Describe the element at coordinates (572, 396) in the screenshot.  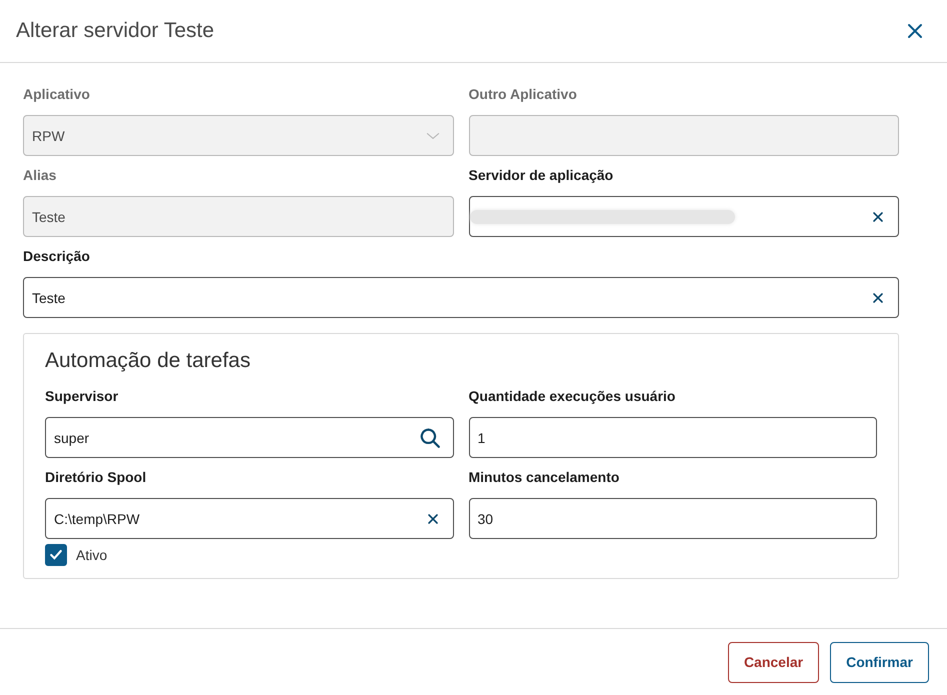
I see `field-label: Quantidade execuções usuário` at that location.